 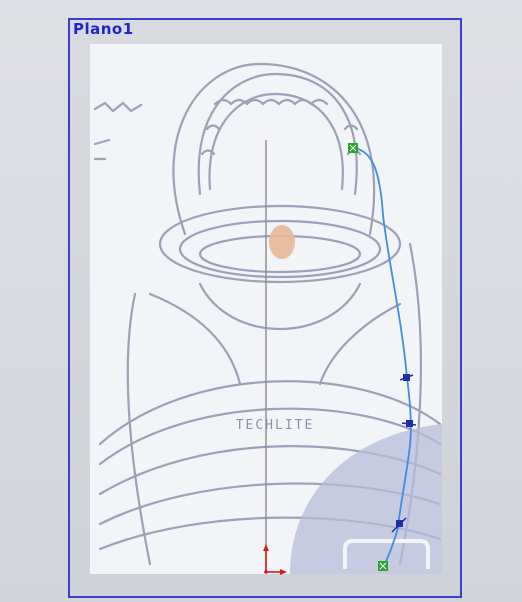 What do you see at coordinates (282, 242) in the screenshot?
I see `sketch-accent-dot` at bounding box center [282, 242].